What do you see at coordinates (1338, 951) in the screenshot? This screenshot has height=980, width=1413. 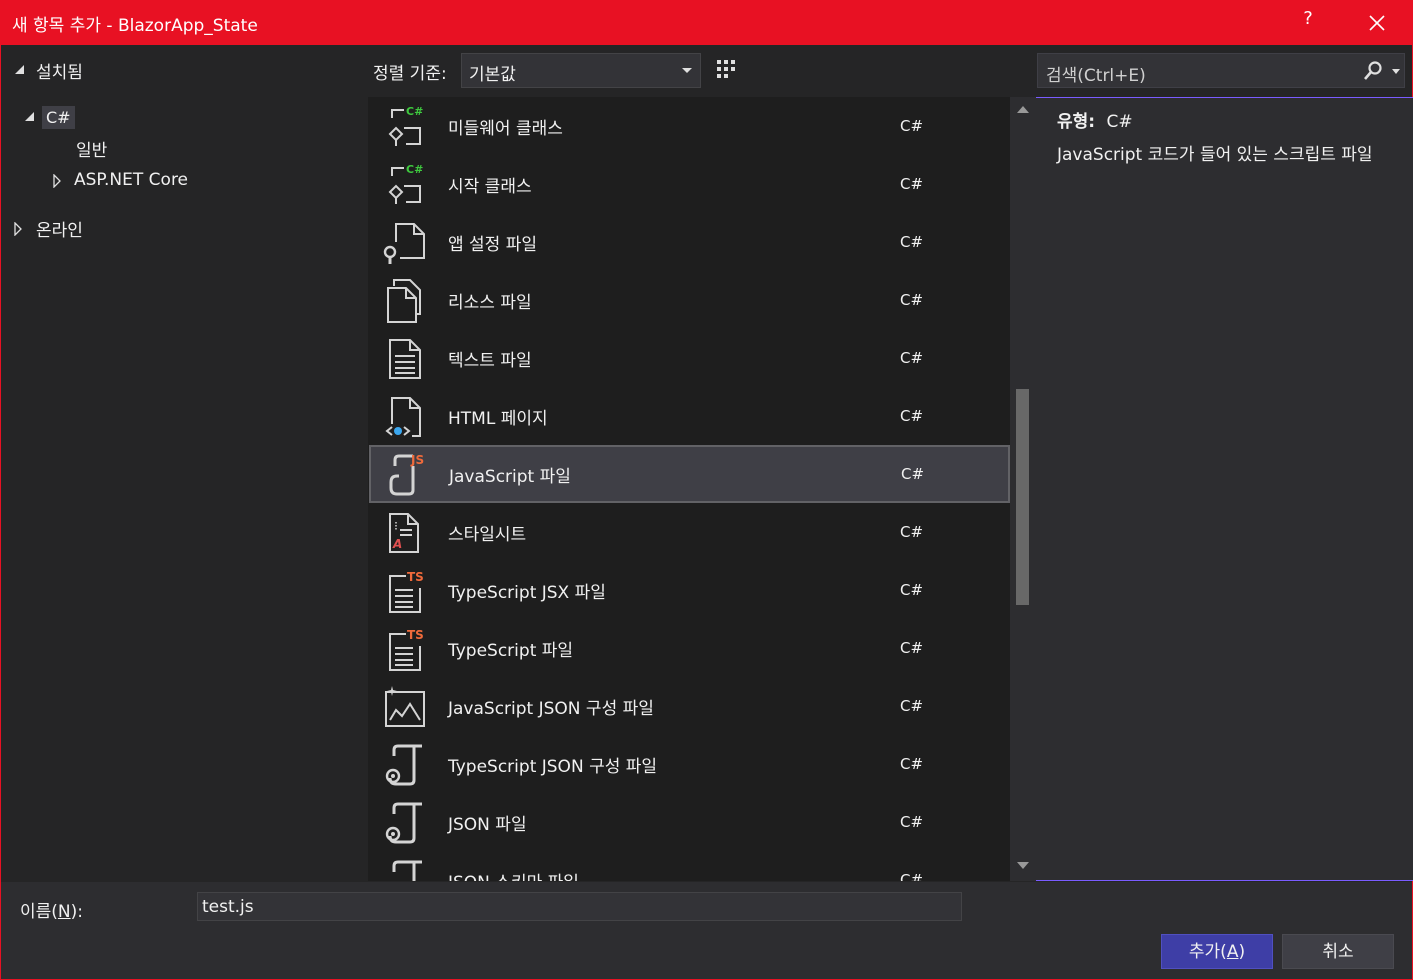 I see `cancel-button: 취소` at bounding box center [1338, 951].